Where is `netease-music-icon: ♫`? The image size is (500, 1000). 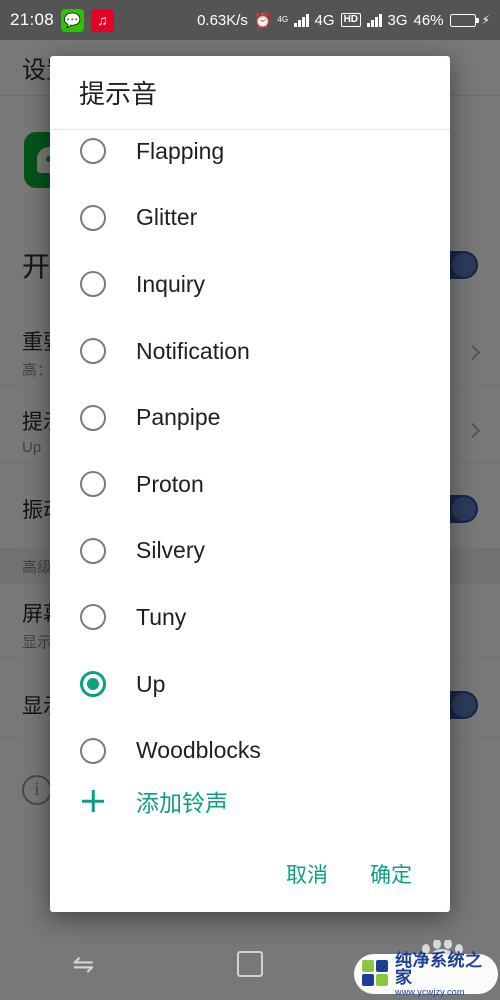
netease-music-icon: ♫ is located at coordinates (103, 20).